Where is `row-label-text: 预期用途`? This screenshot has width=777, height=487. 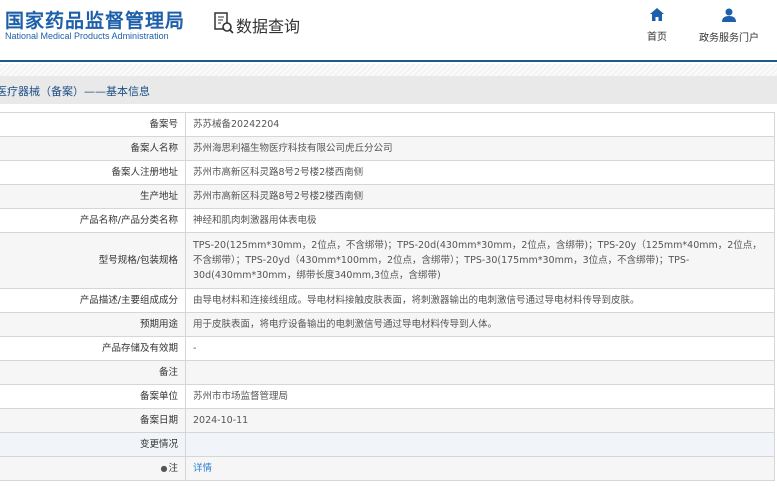
row-label-text: 预期用途 is located at coordinates (158, 324).